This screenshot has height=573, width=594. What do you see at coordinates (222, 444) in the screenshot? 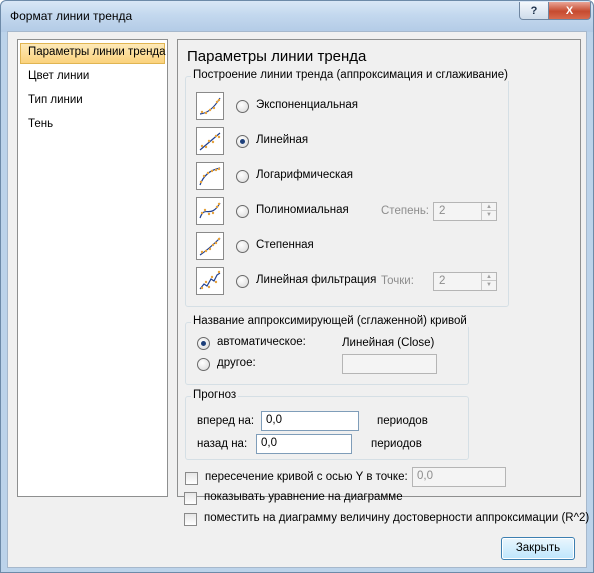
I see `forecast-backward-label: назад на:` at bounding box center [222, 444].